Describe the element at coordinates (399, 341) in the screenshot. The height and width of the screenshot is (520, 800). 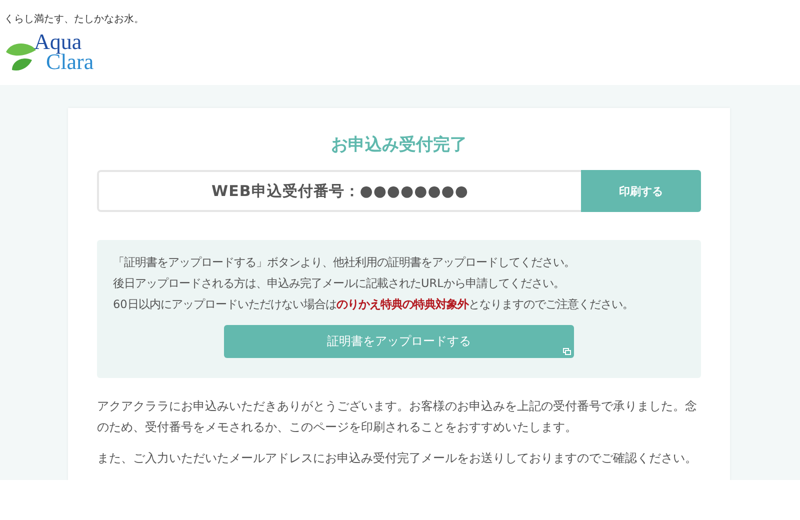
I see `upload-button: 証明書をアップロードする` at that location.